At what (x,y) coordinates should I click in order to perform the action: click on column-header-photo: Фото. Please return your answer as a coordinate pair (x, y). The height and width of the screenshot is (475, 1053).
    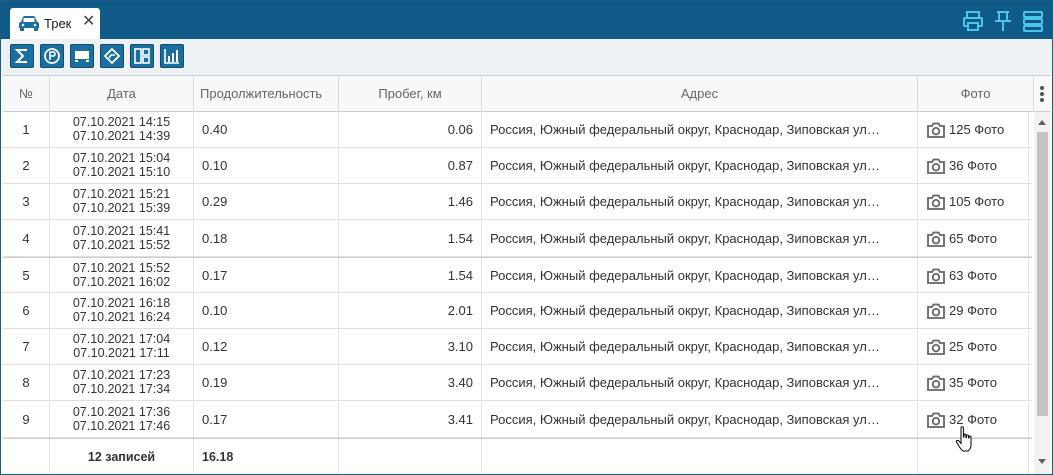
    Looking at the image, I should click on (976, 94).